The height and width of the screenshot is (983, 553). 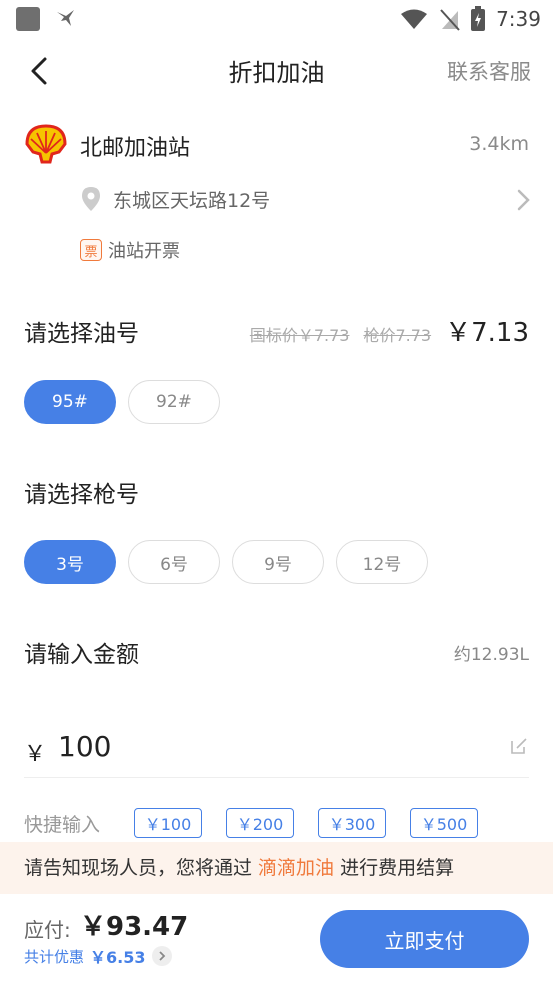 I want to click on station-distance: 3.4km, so click(x=499, y=144).